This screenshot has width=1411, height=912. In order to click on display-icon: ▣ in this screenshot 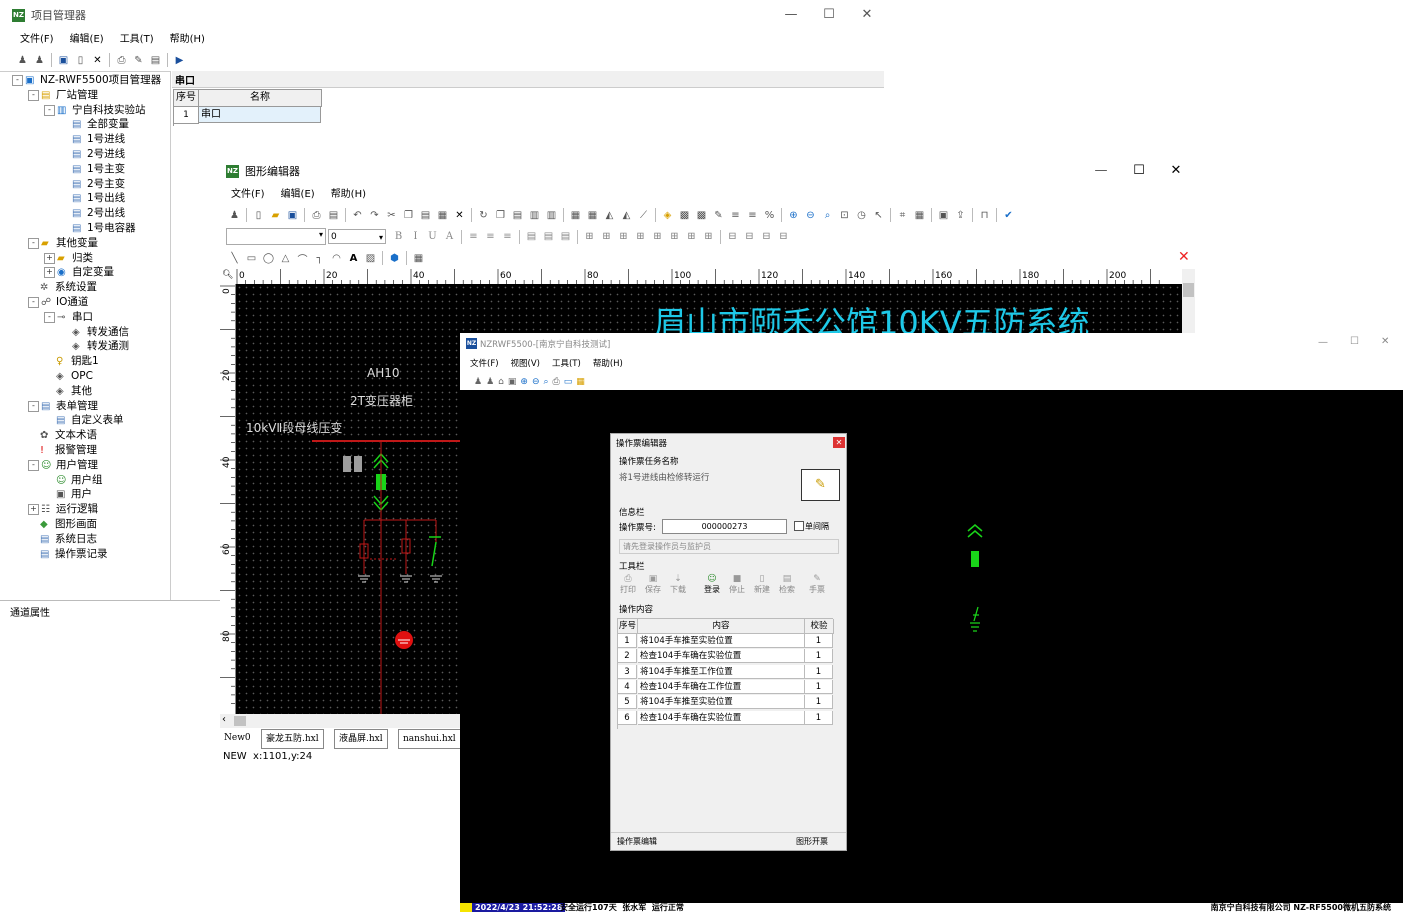, I will do `click(512, 382)`.